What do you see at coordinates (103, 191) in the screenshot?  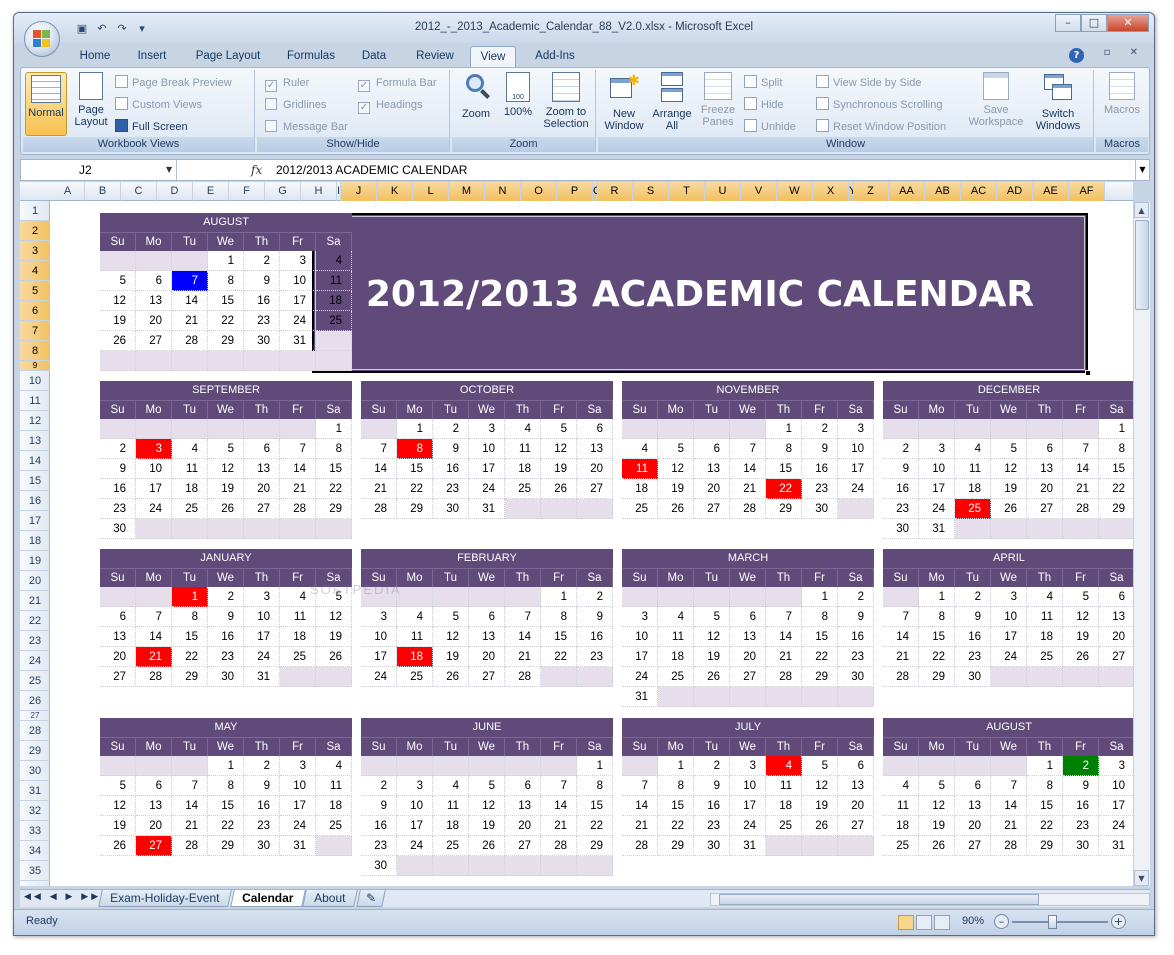 I see `column-header: B` at bounding box center [103, 191].